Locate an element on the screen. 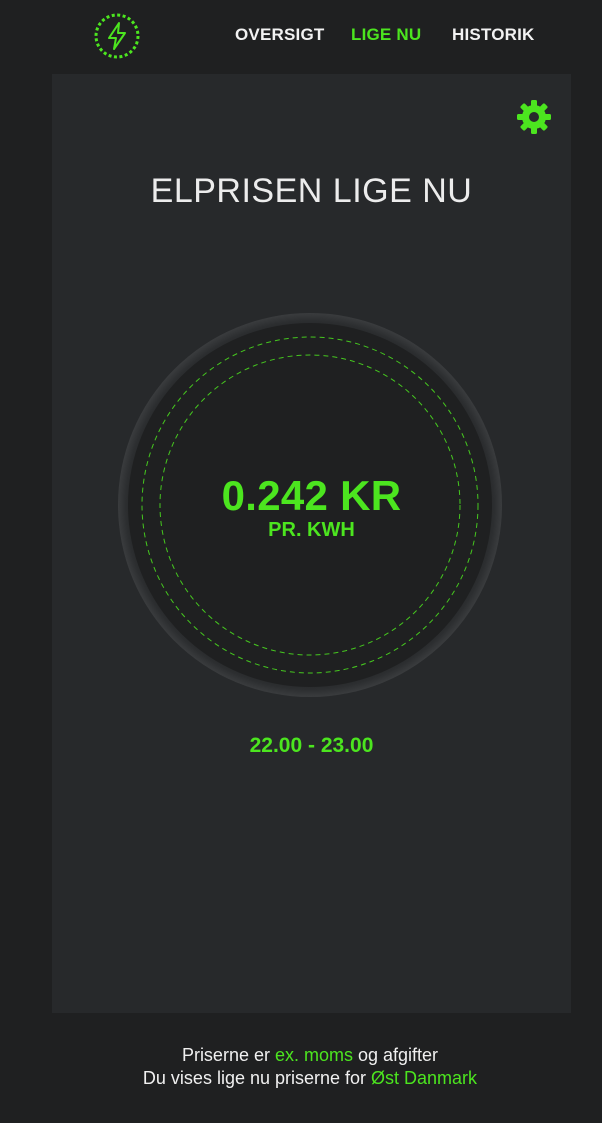 Image resolution: width=602 pixels, height=1123 pixels. top-navigation: OVERSIGT LIGE NU HISTORIK is located at coordinates (301, 36).